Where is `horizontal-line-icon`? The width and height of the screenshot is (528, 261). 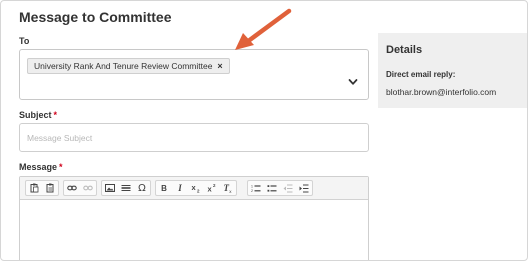
horizontal-line-icon is located at coordinates (126, 188).